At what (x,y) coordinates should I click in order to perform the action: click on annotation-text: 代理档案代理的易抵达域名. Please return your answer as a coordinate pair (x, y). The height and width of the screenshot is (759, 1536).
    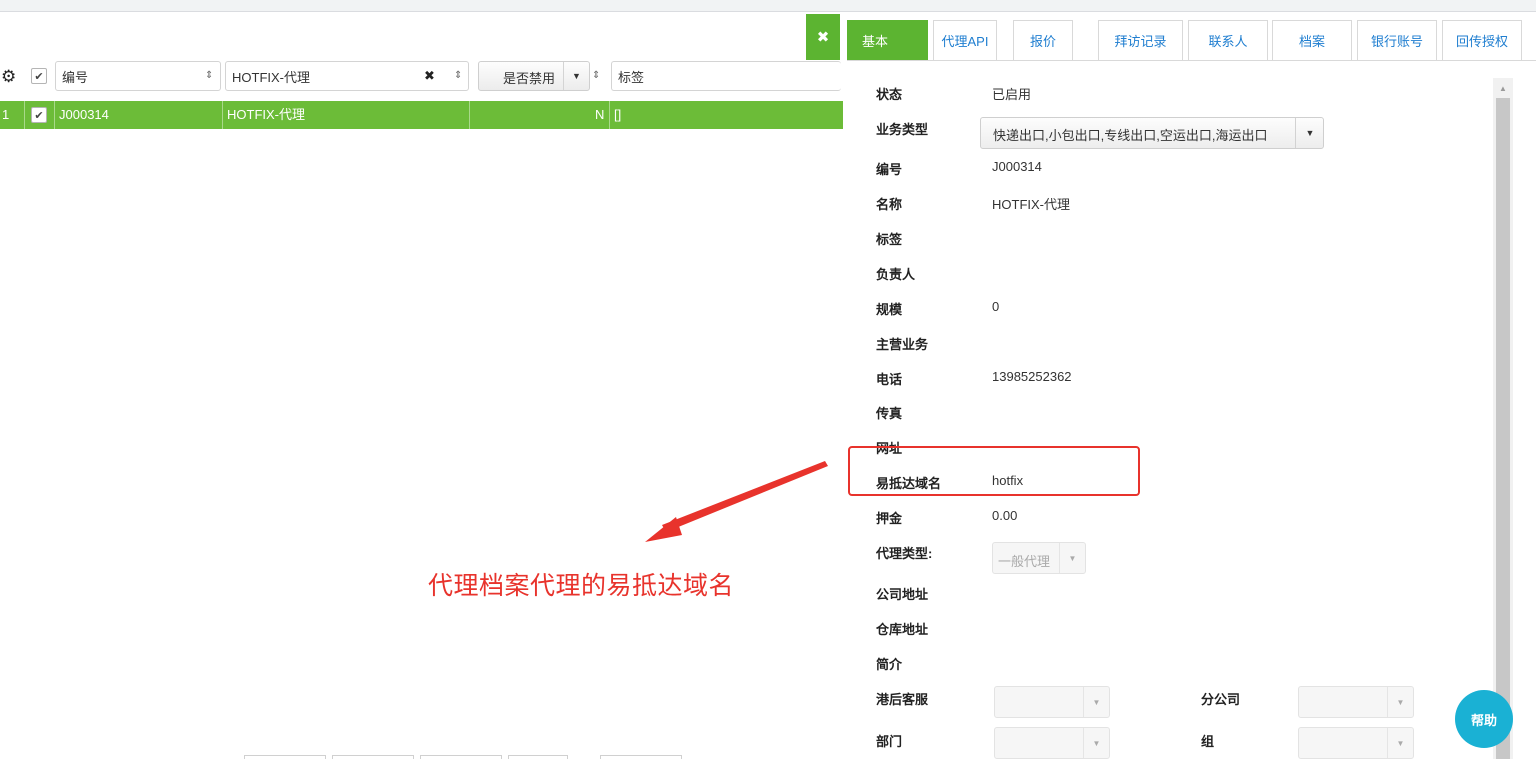
    Looking at the image, I should click on (581, 585).